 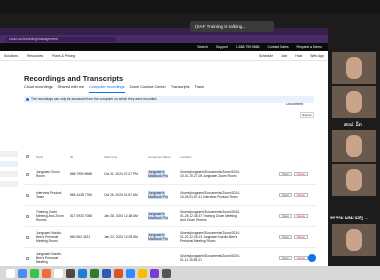 What do you see at coordinates (82, 273) in the screenshot?
I see `appstore-icon` at bounding box center [82, 273].